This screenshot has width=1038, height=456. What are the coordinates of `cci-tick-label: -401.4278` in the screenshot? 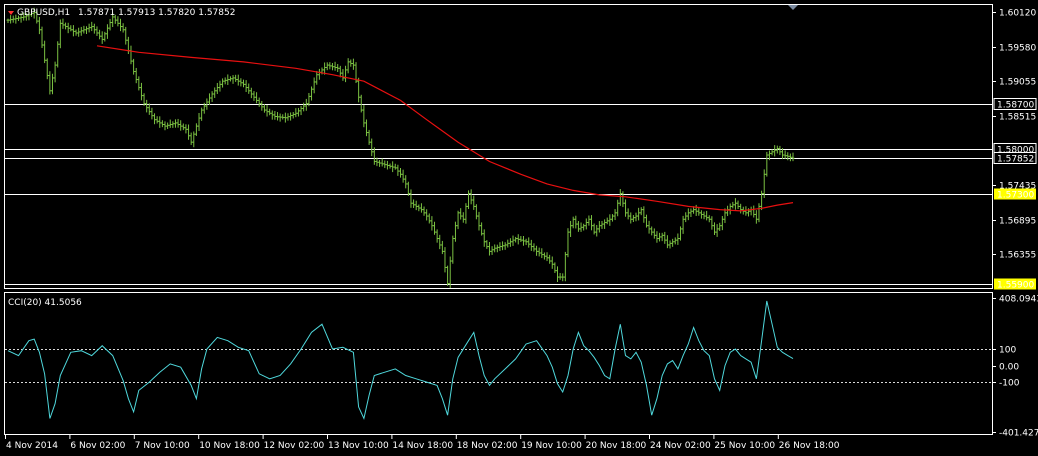 It's located at (1018, 434).